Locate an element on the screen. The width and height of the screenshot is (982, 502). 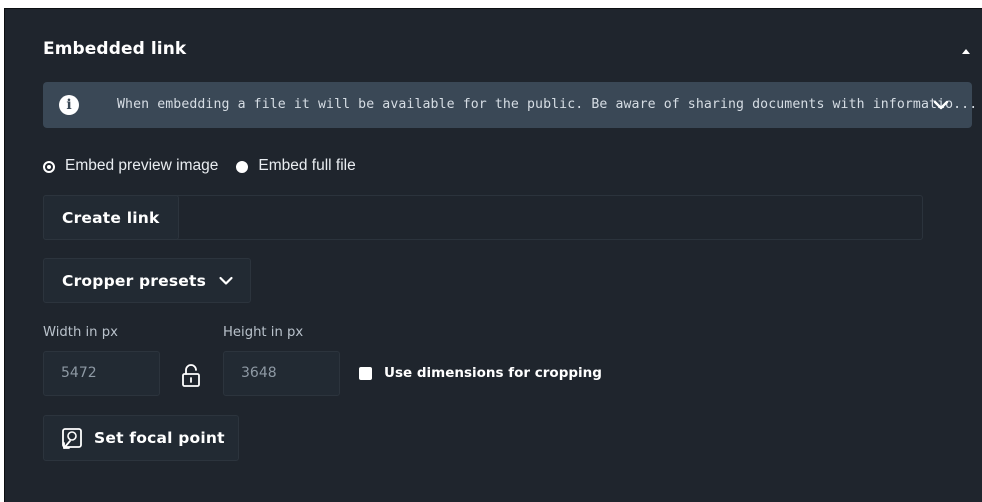
height-input: 3648 is located at coordinates (281, 373).